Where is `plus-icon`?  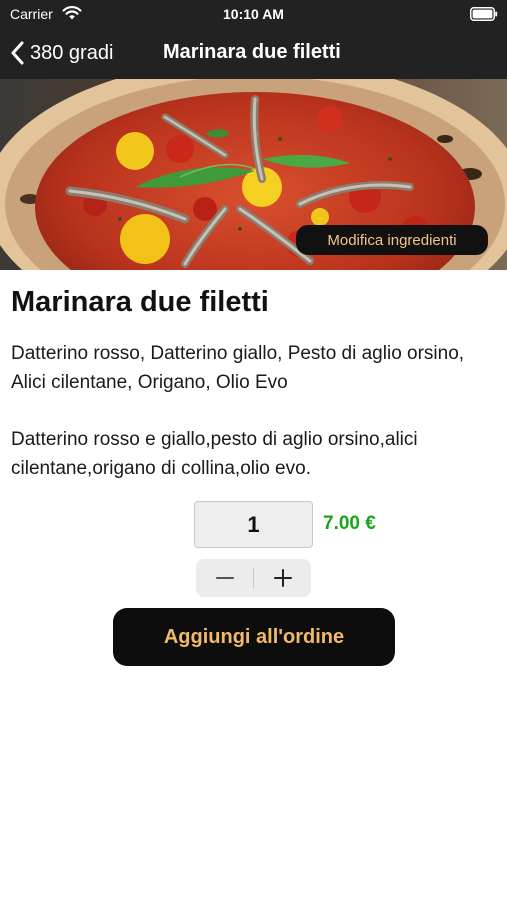 plus-icon is located at coordinates (282, 578).